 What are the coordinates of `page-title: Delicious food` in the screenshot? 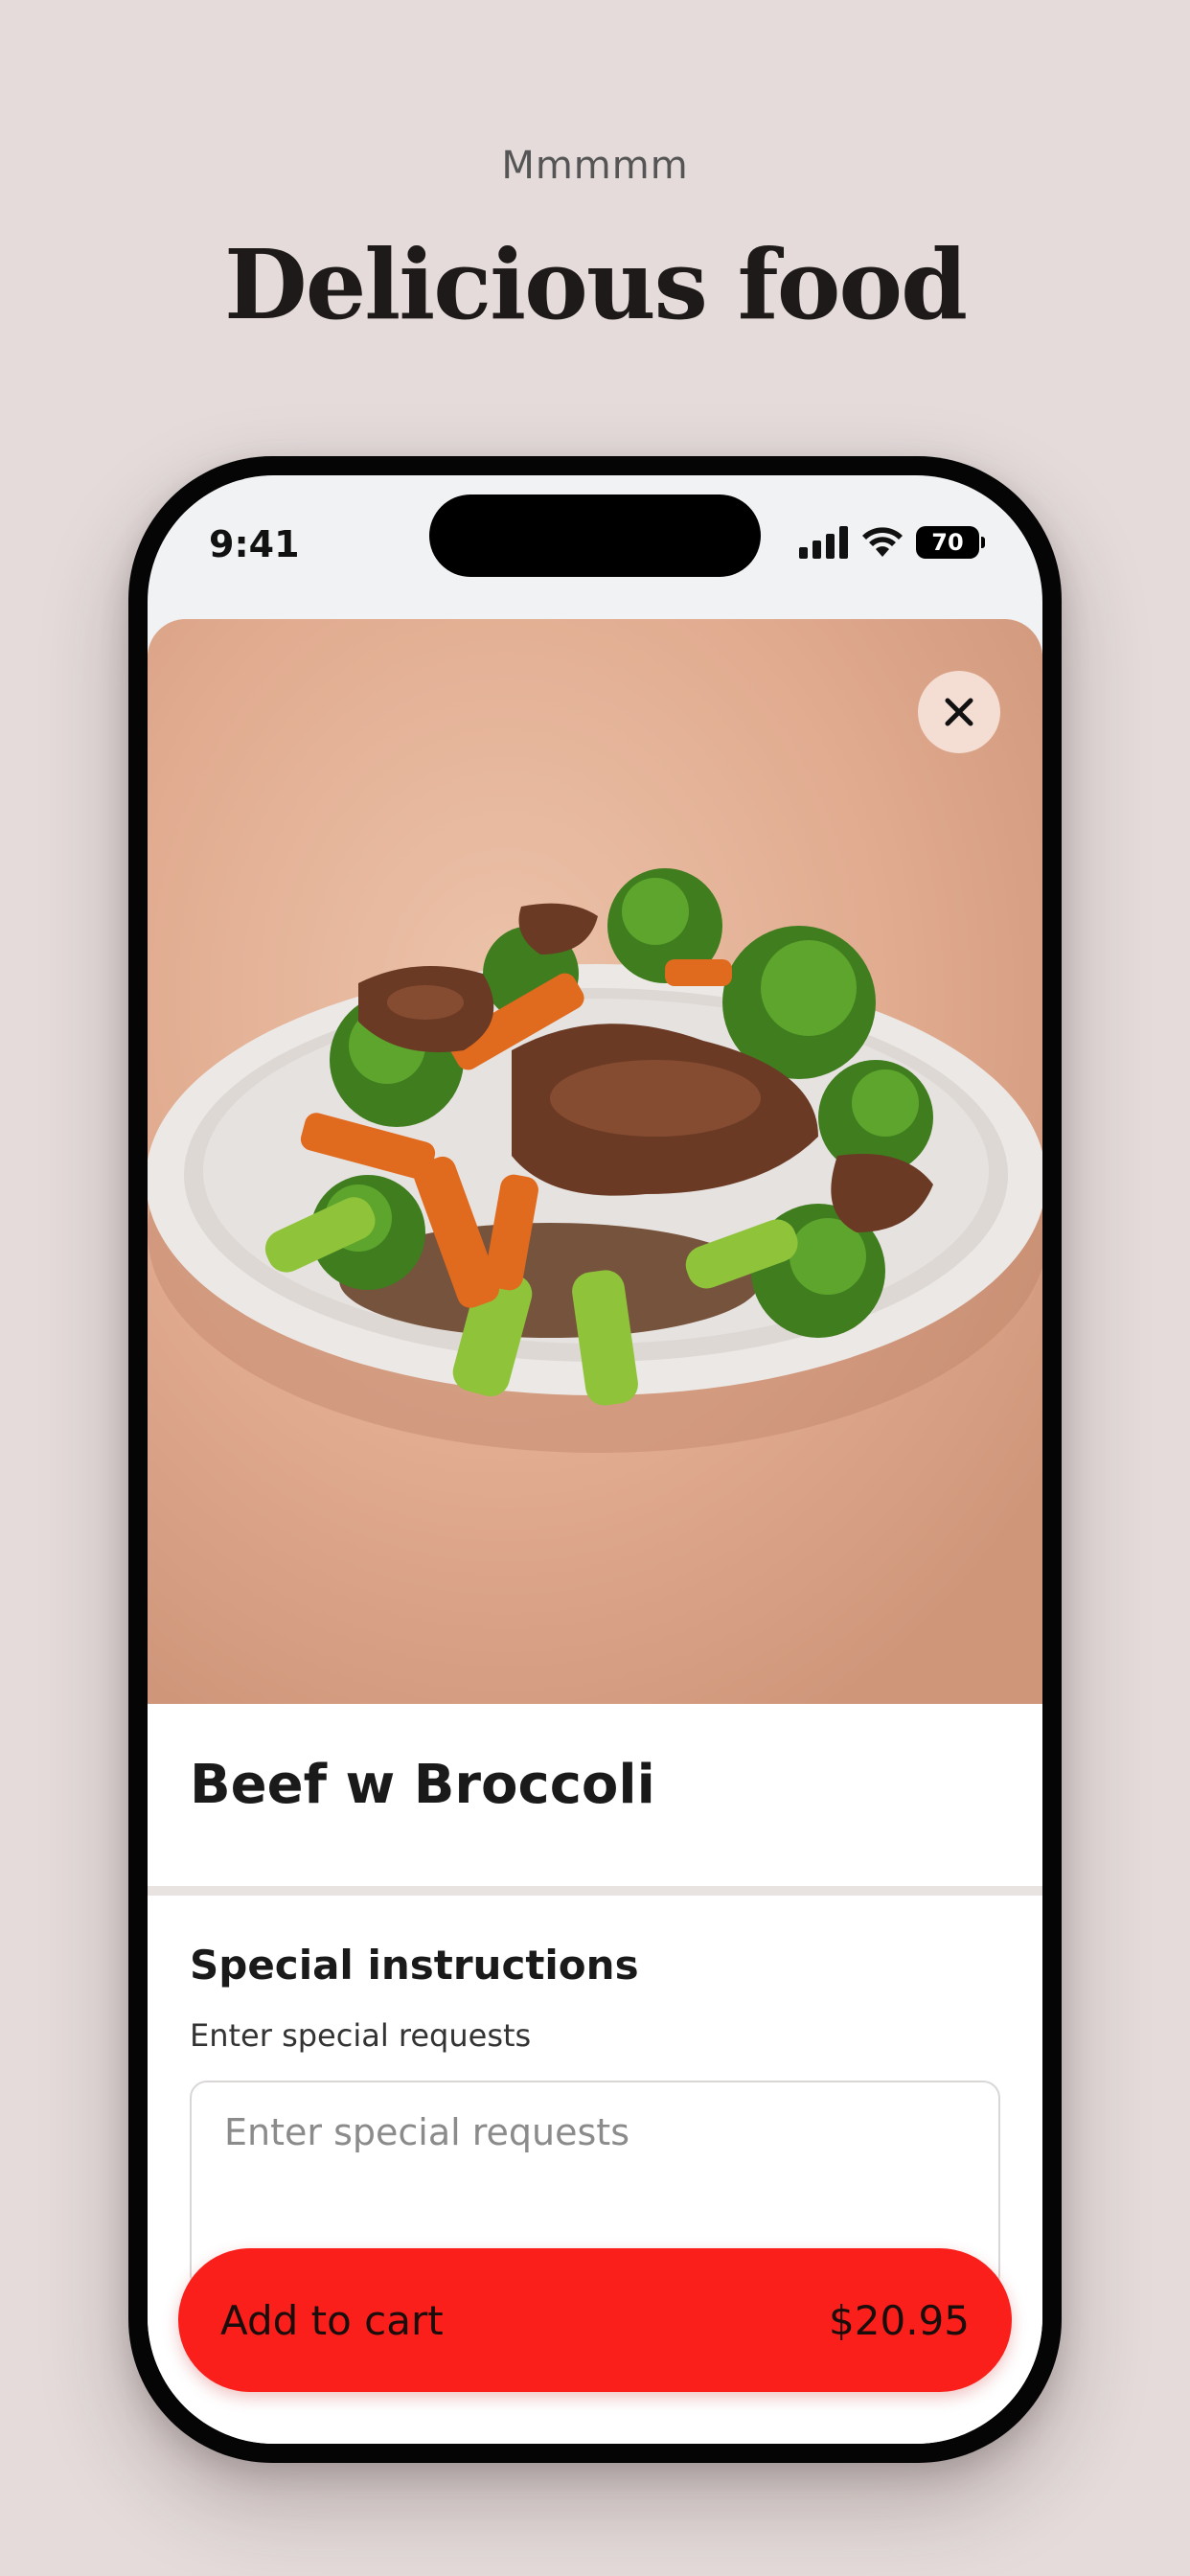 It's located at (595, 284).